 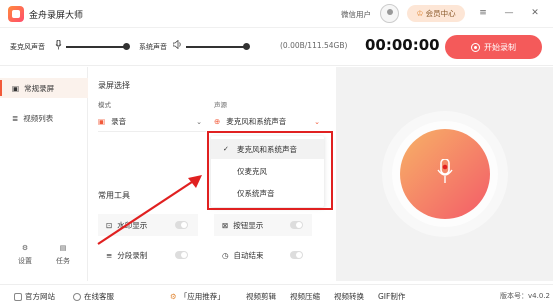 I want to click on screen-record-icon: ▣, so click(x=16, y=88).